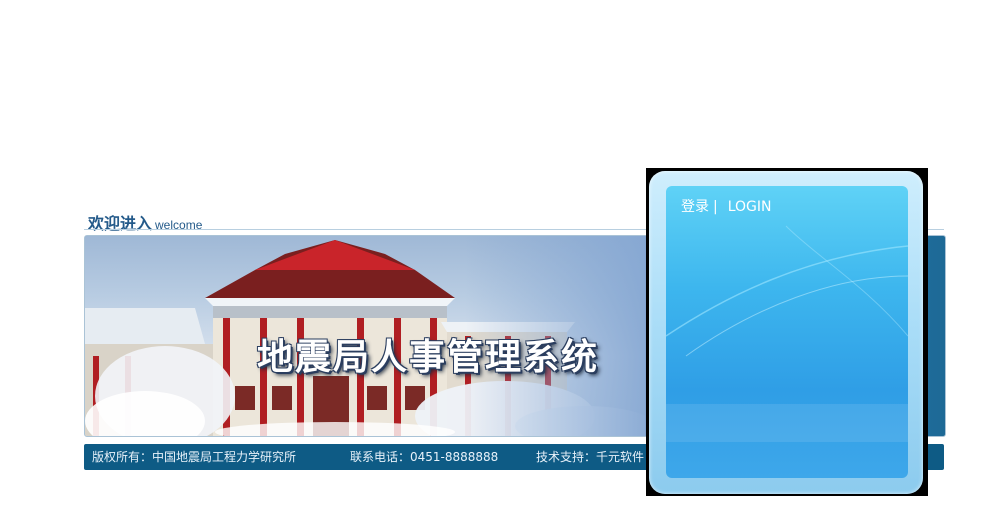 Image resolution: width=1003 pixels, height=512 pixels. What do you see at coordinates (749, 207) in the screenshot?
I see `login-label-en: LOGIN` at bounding box center [749, 207].